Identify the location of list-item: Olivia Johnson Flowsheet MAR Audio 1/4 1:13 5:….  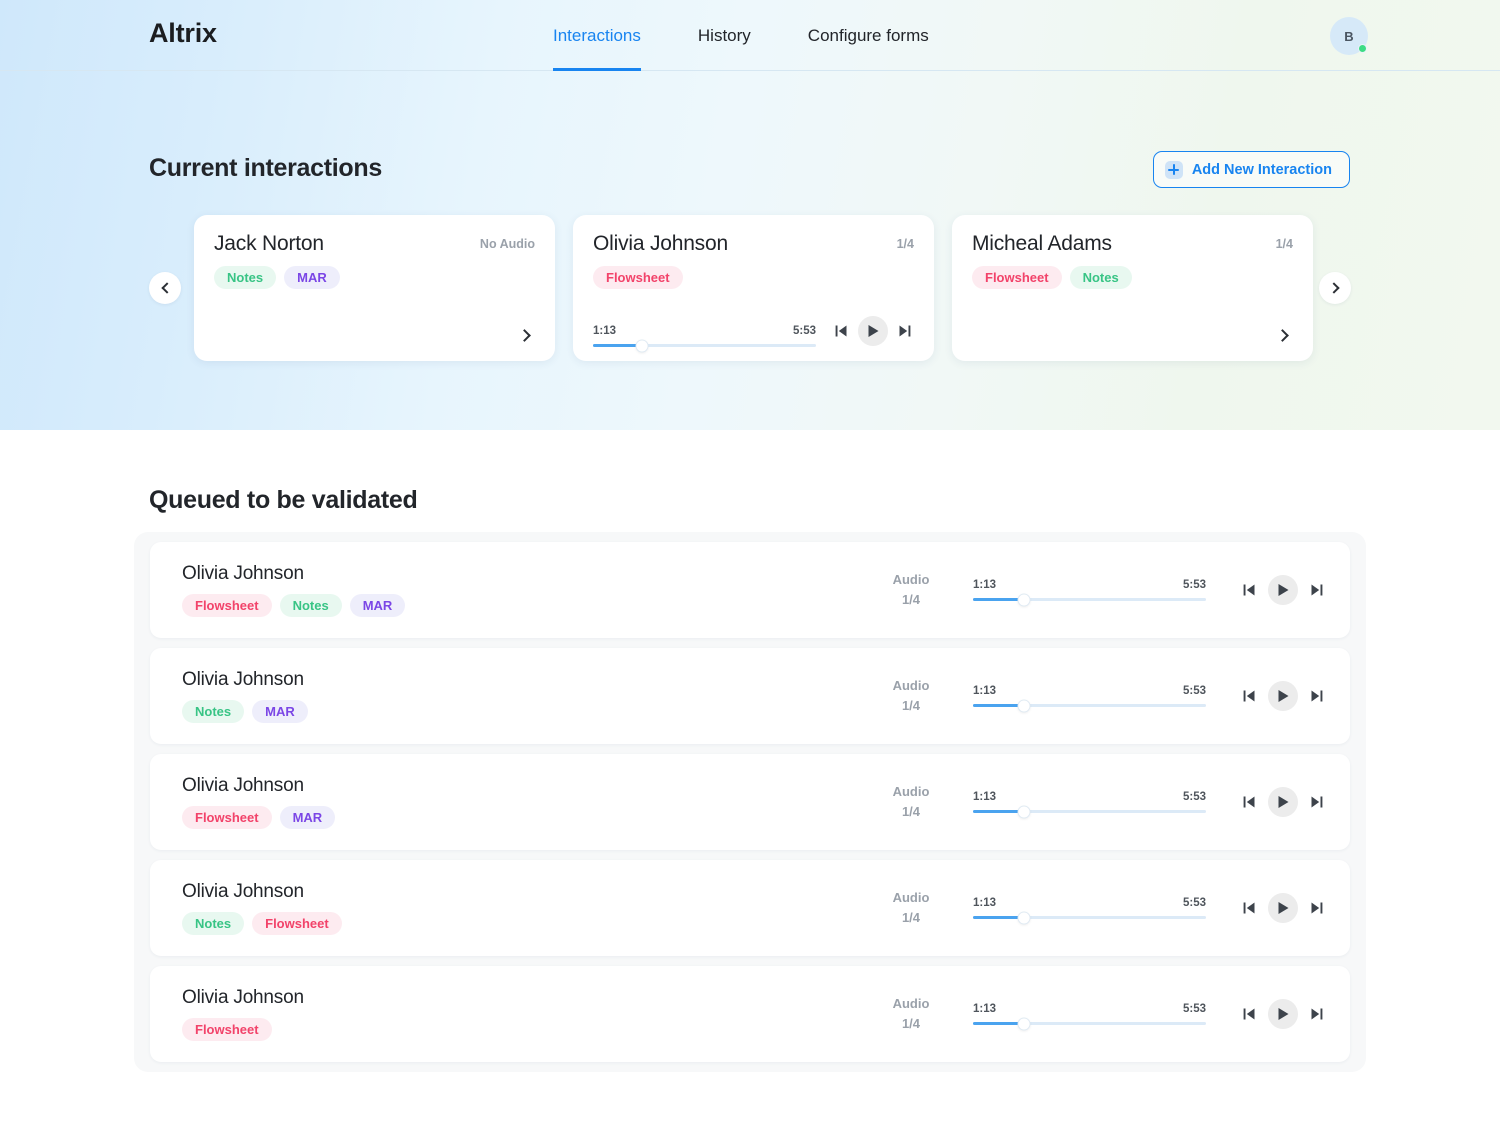
(750, 802).